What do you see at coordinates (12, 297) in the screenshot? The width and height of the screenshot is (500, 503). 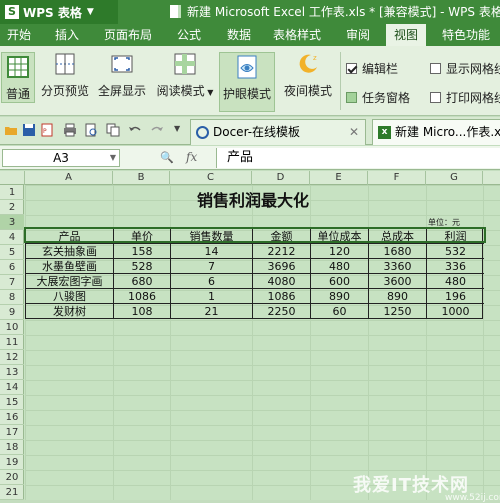 I see `row-header: 8` at bounding box center [12, 297].